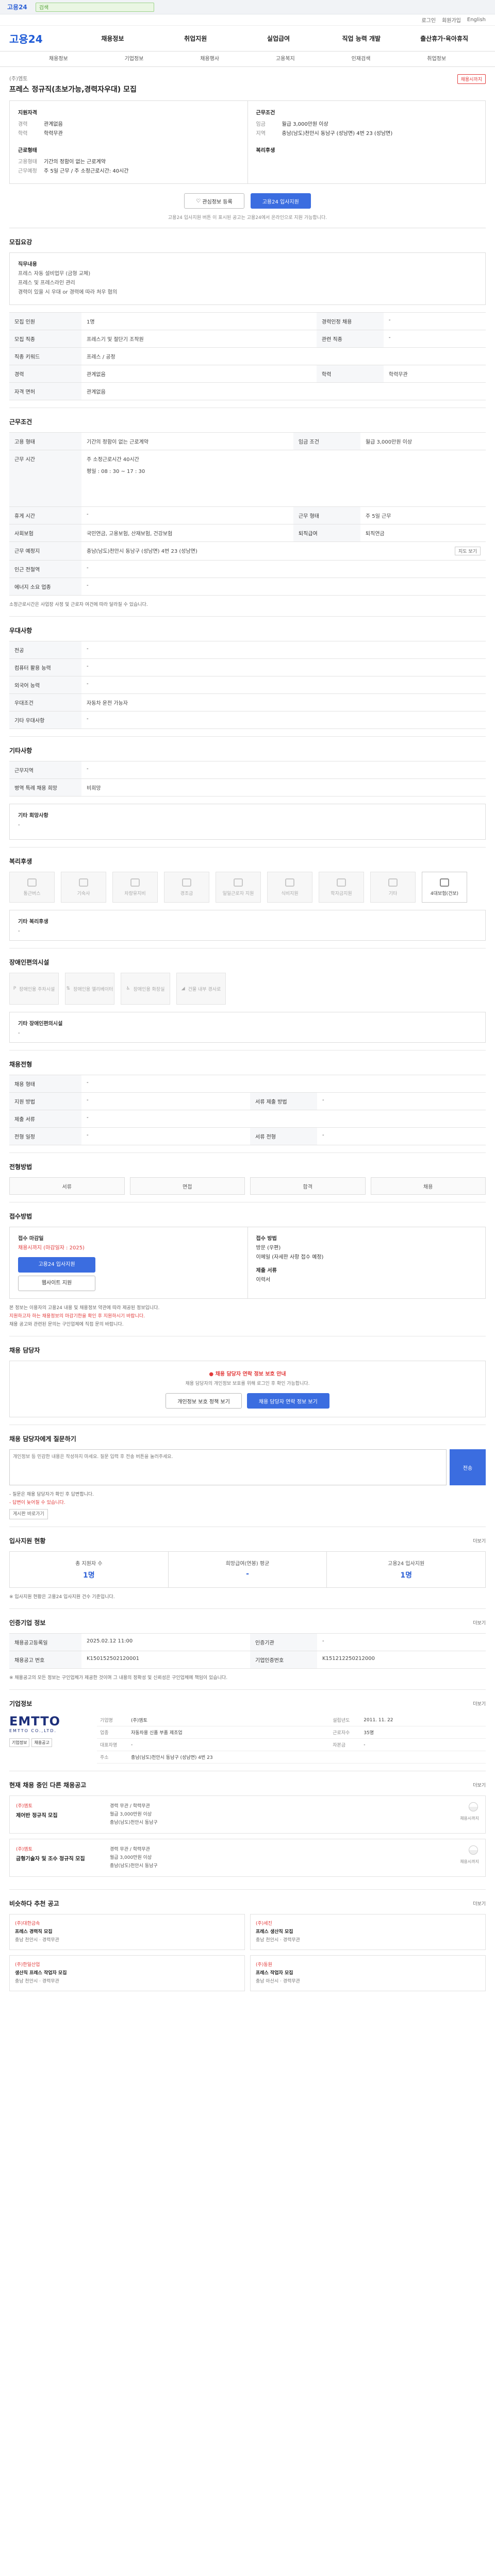  What do you see at coordinates (66, 1324) in the screenshot?
I see `note-line: 채용 공고와 관련된 문의는 구인업체에 직접 문의 바랍니다.` at bounding box center [66, 1324].